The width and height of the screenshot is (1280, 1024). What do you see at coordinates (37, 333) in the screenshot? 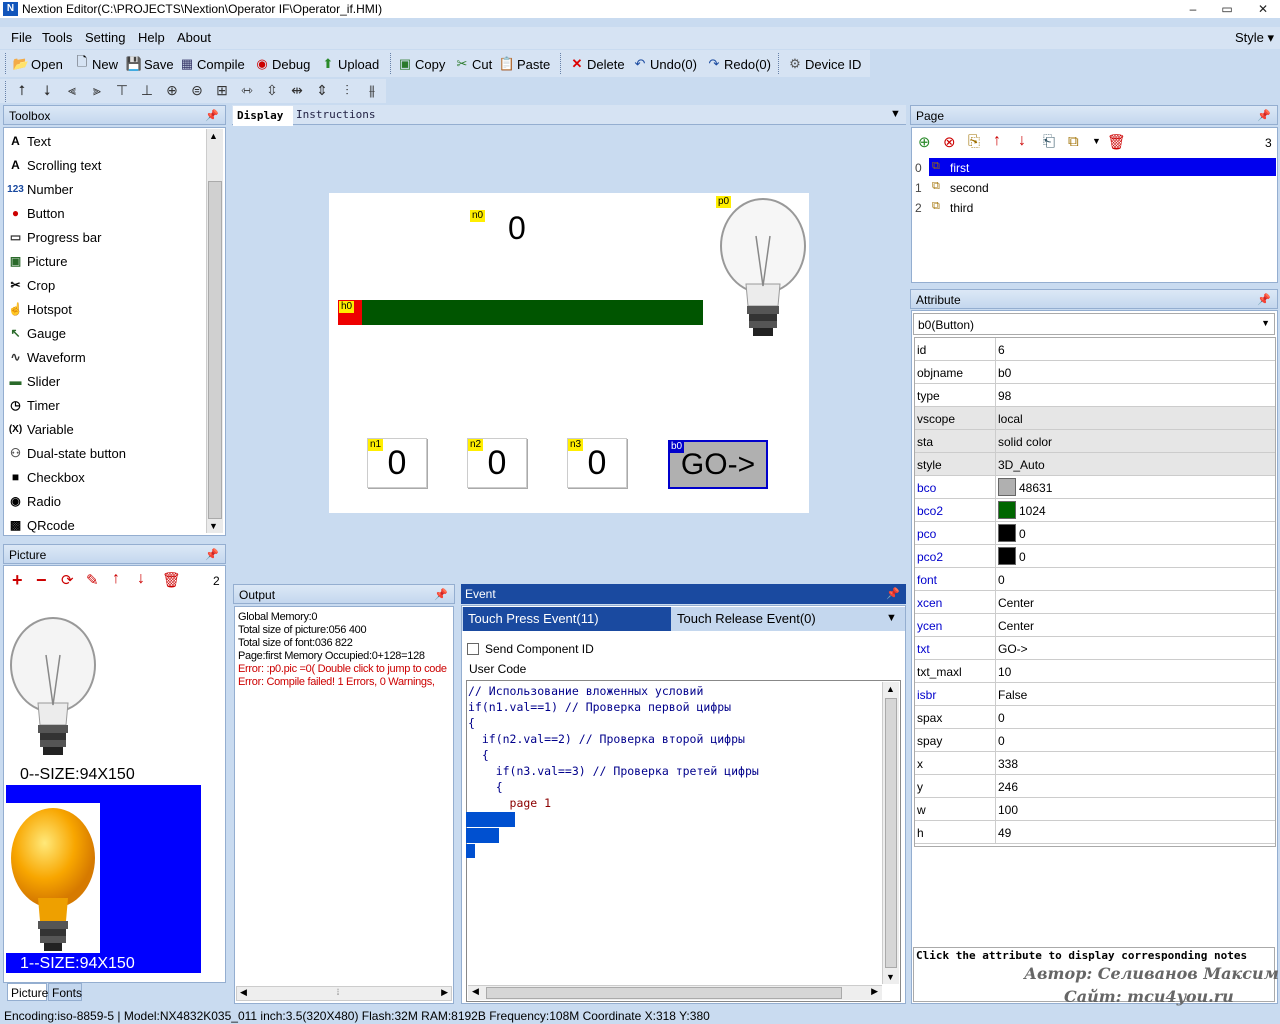
I see `toolbox-item-gauge: ↖ Gauge` at bounding box center [37, 333].